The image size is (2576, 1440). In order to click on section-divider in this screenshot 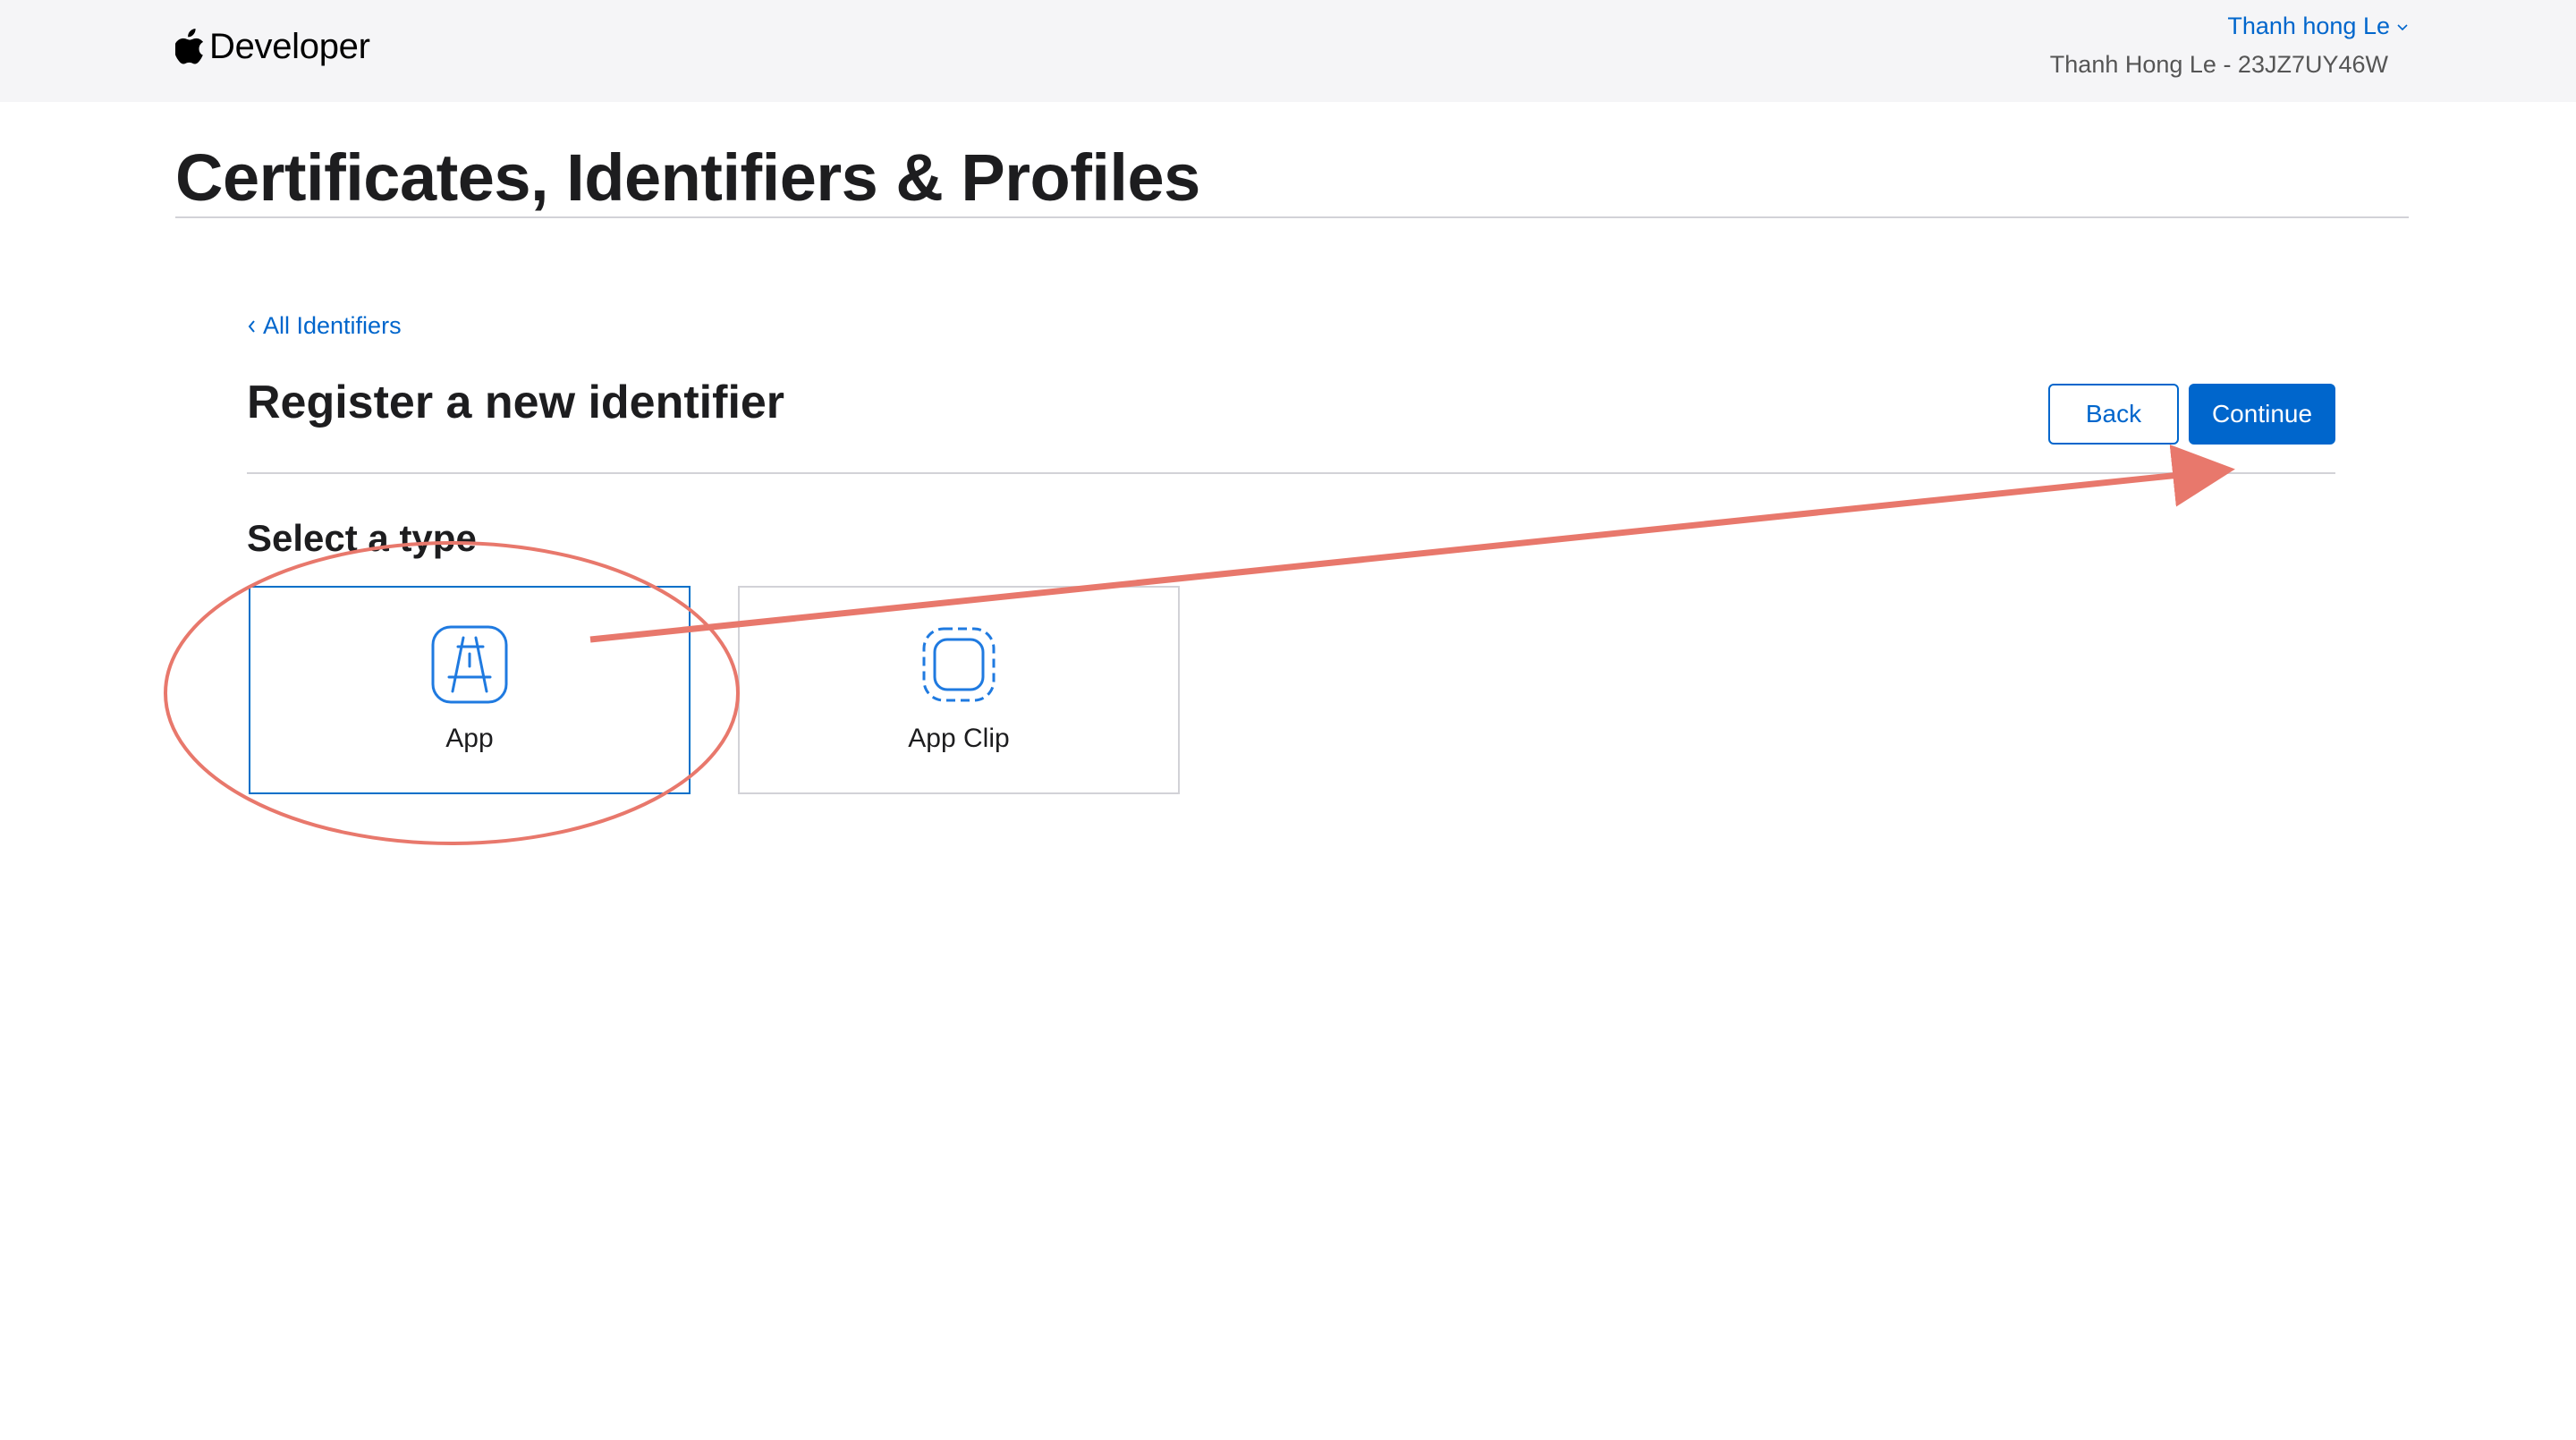, I will do `click(1292, 217)`.